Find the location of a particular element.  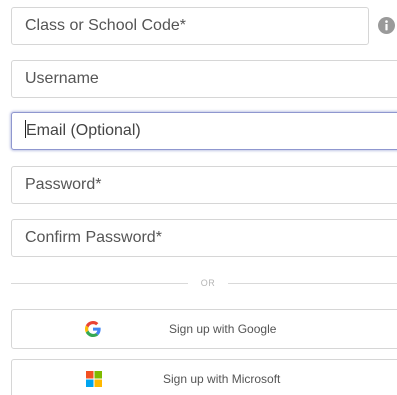

or-divider: OR is located at coordinates (204, 283).